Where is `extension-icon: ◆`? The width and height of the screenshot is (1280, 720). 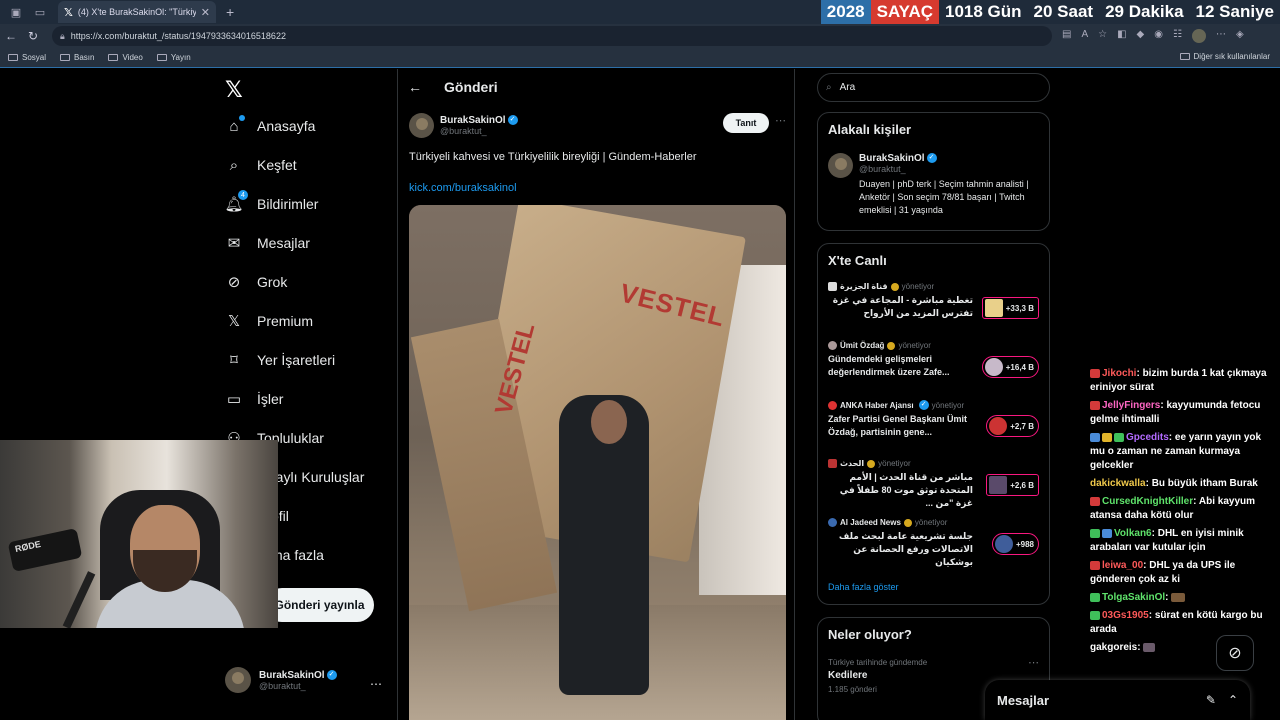 extension-icon: ◆ is located at coordinates (1141, 36).